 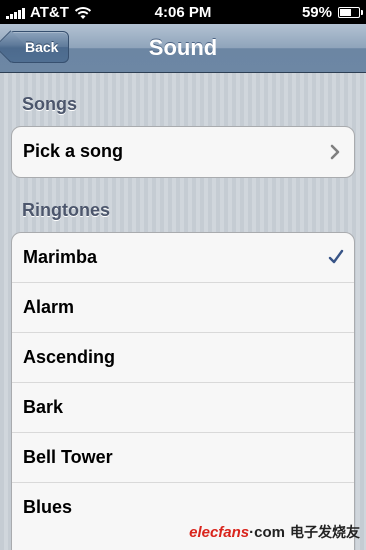 I want to click on watermark-brand: elecfans·com, so click(x=237, y=532).